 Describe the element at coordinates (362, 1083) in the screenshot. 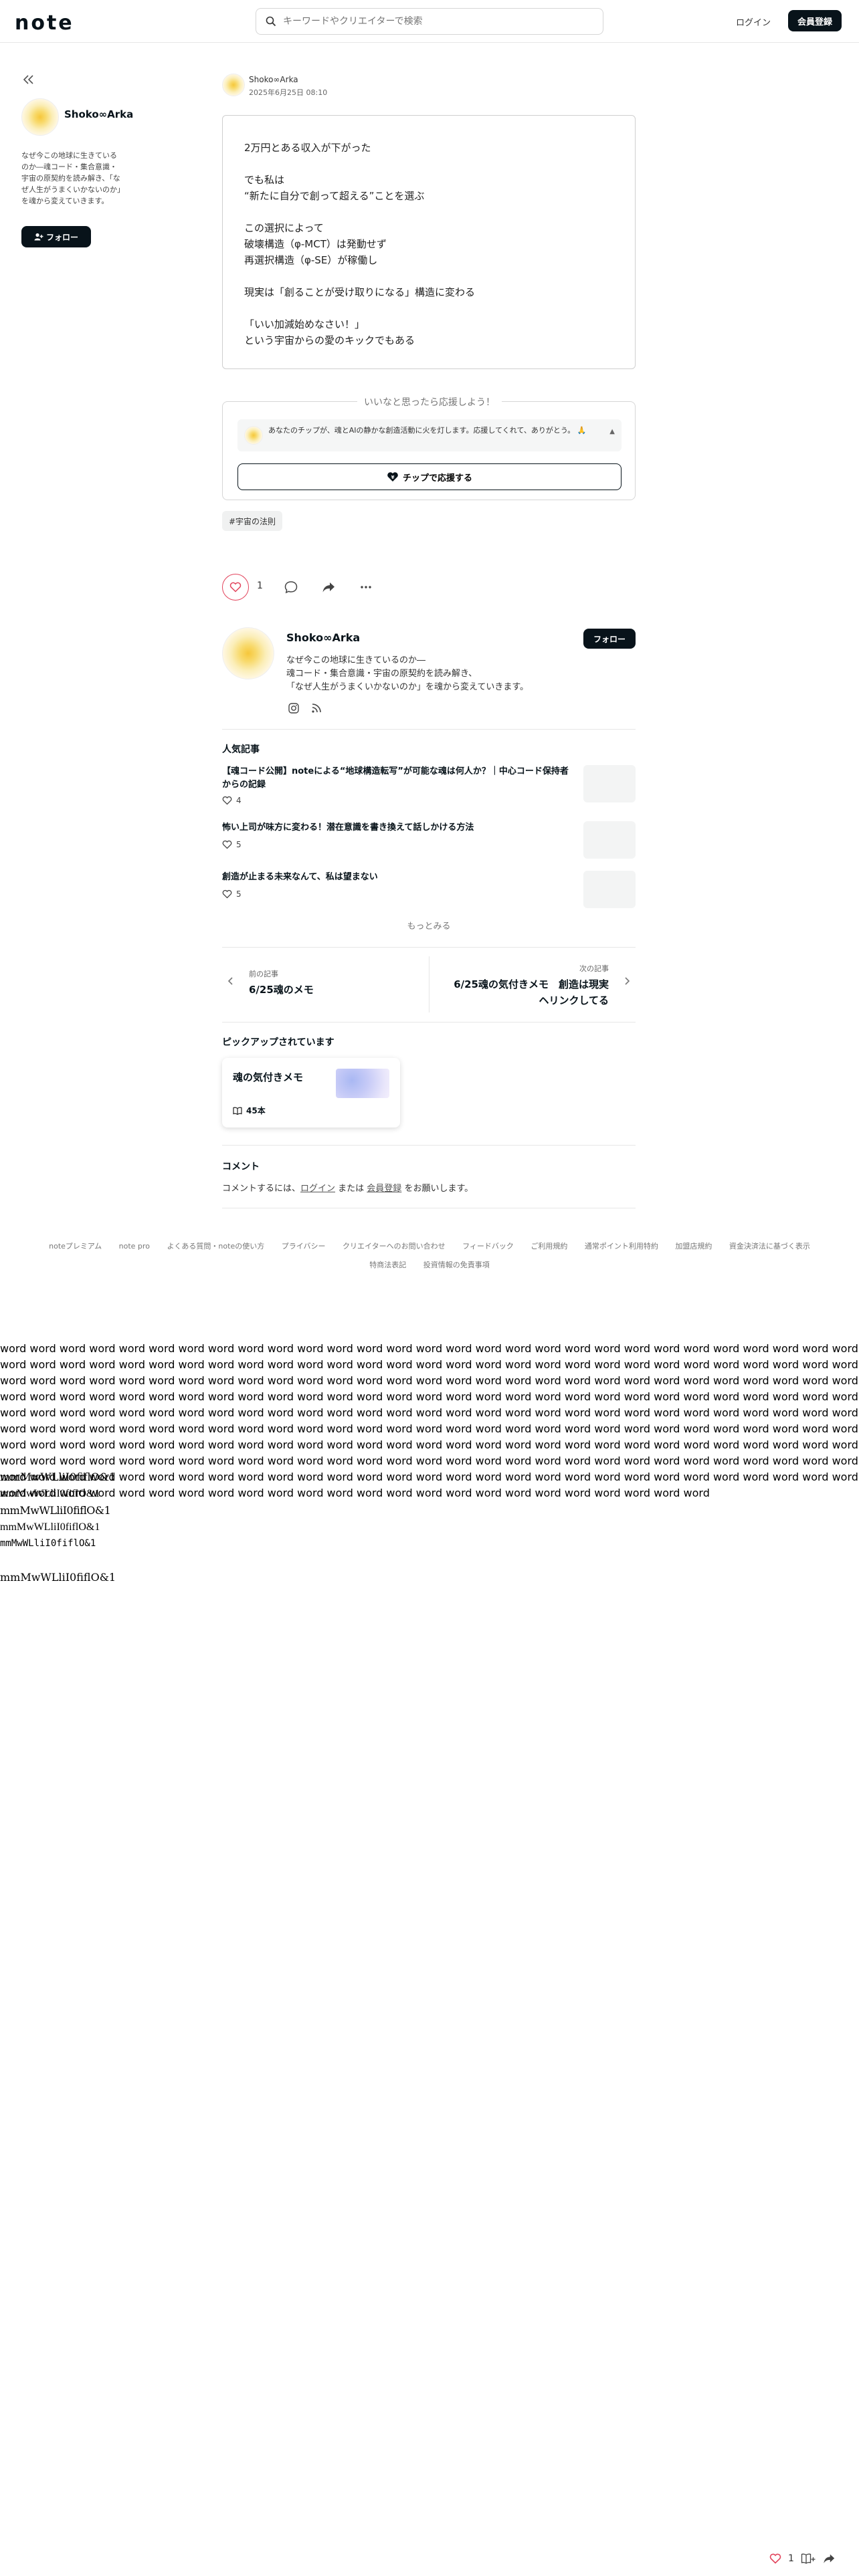

I see `magazine-cover-image` at that location.